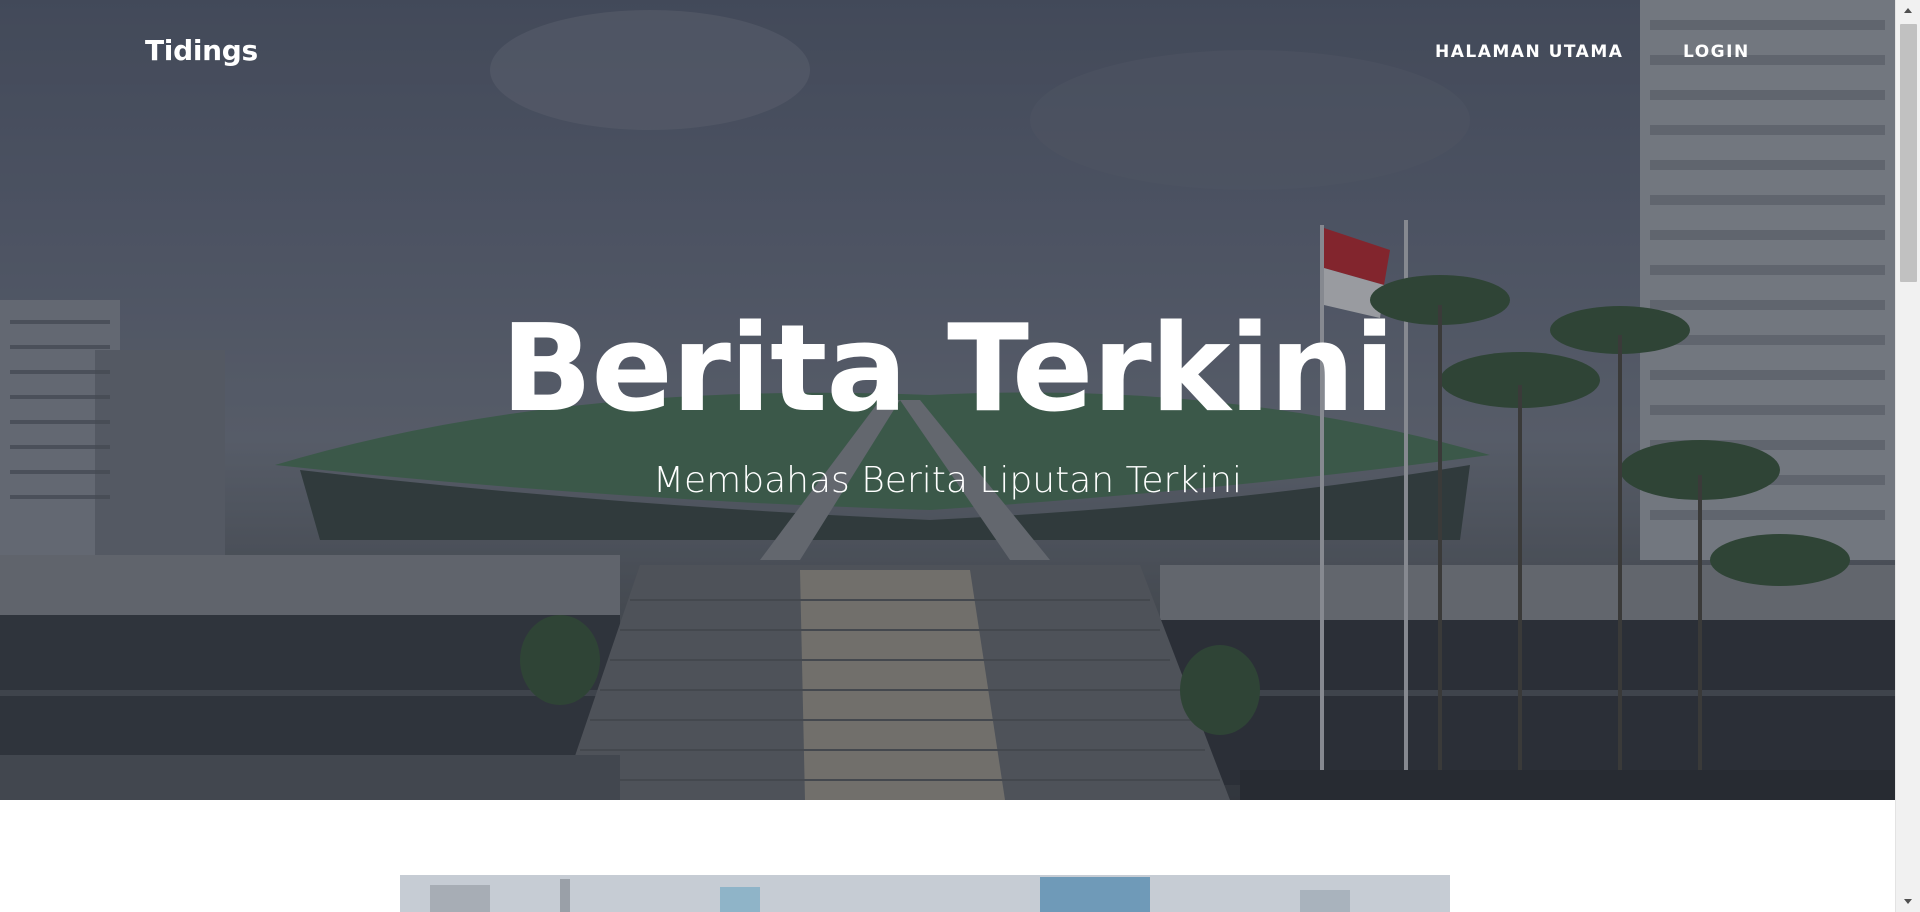 The height and width of the screenshot is (912, 1920). I want to click on article-preview-image, so click(925, 893).